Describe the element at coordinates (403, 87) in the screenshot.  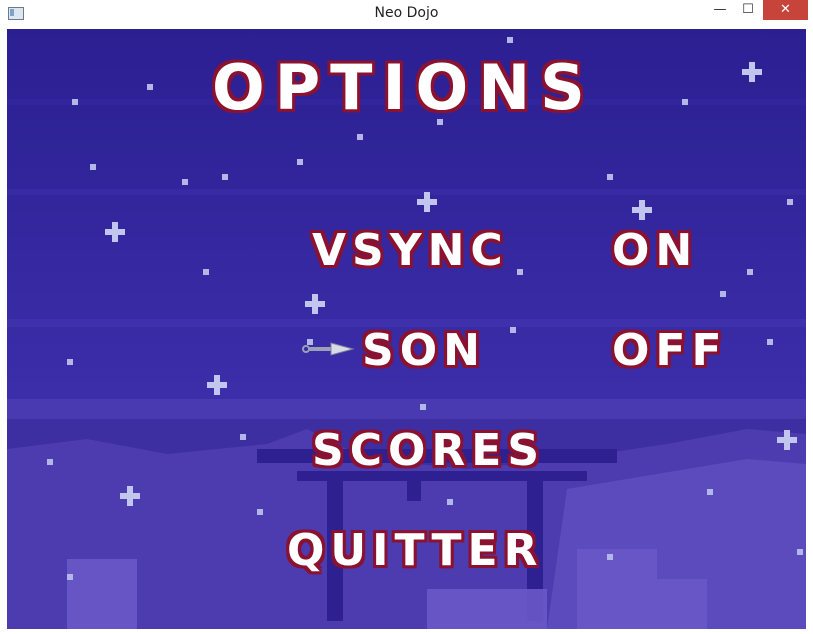
I see `options-title: OPTIONS` at that location.